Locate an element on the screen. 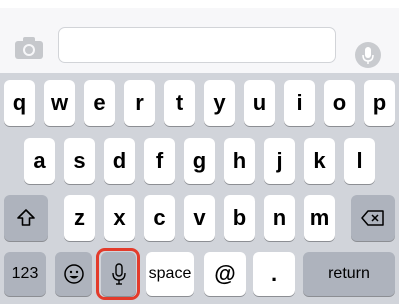 Image resolution: width=399 pixels, height=304 pixels. key-label: r is located at coordinates (139, 102).